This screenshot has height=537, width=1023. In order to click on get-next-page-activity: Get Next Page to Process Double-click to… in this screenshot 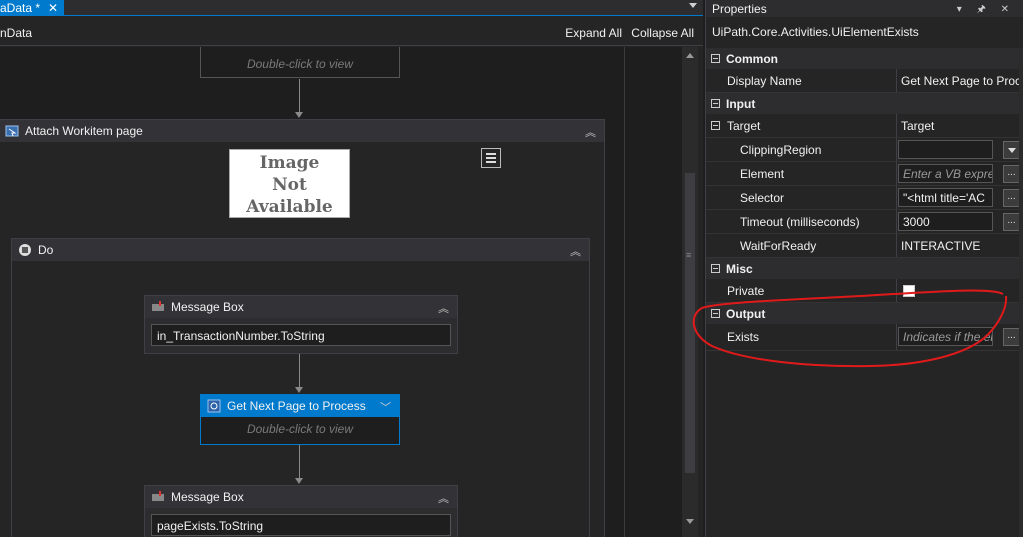, I will do `click(300, 419)`.